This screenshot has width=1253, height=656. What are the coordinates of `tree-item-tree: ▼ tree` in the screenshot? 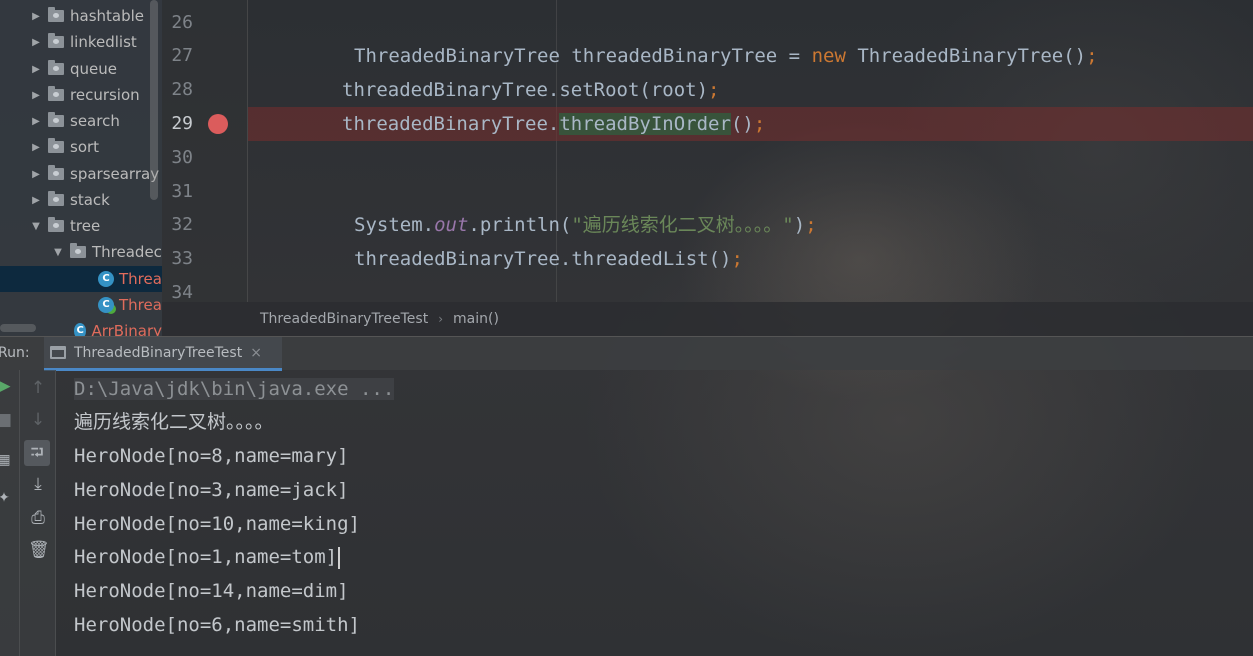 It's located at (81, 226).